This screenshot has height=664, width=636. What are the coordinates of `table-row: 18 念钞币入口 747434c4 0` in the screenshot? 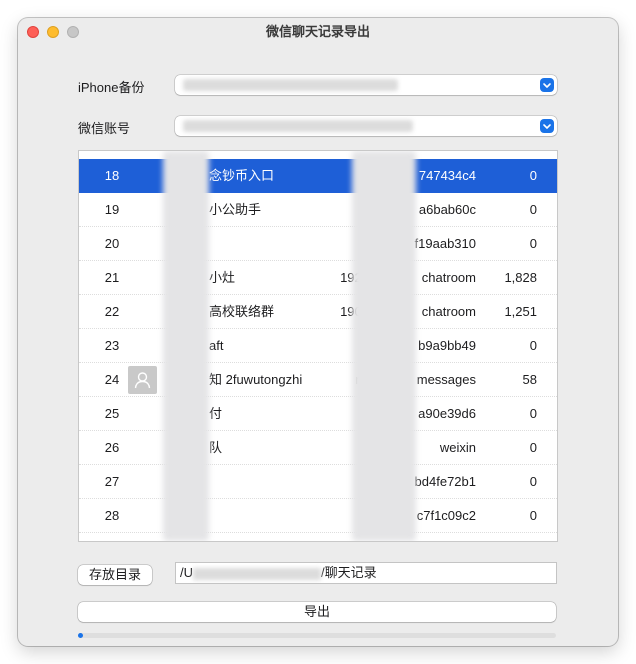 It's located at (318, 176).